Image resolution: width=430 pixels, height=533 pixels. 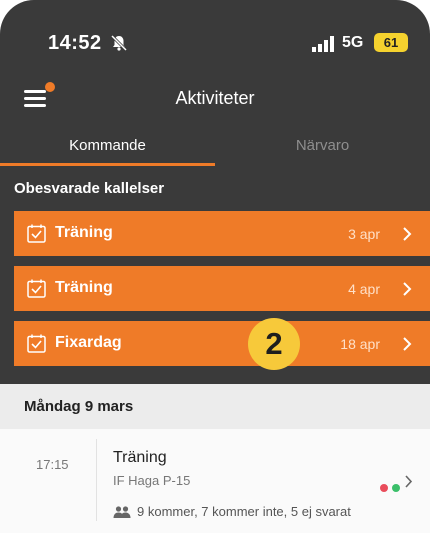 What do you see at coordinates (244, 511) in the screenshot?
I see `attendance-counts: 9 kommer, 7 kommer inte, 5 ej svarat` at bounding box center [244, 511].